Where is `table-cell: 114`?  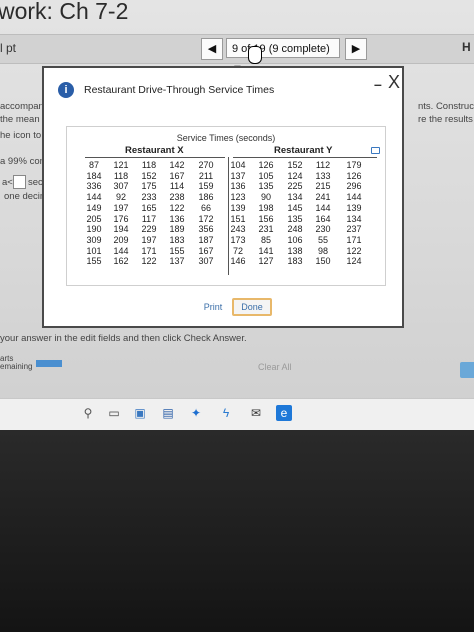
table-cell: 114 is located at coordinates (177, 186).